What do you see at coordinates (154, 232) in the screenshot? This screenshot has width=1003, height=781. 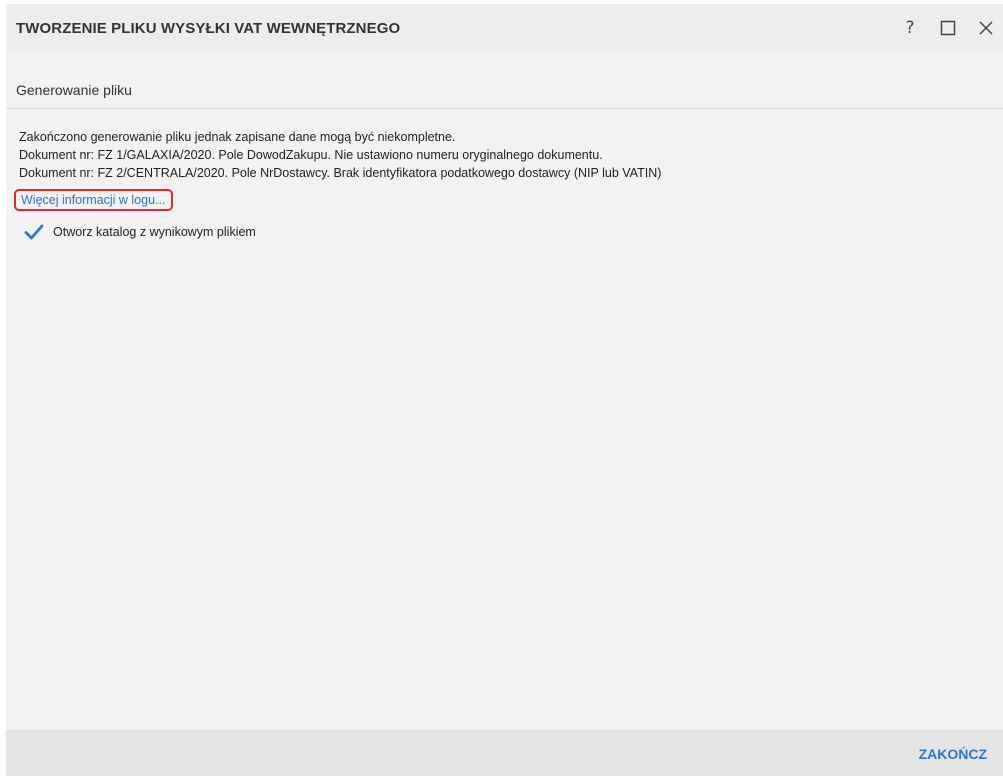 I see `open-folder-label: Otworz katalog z wynikowym plikiem` at bounding box center [154, 232].